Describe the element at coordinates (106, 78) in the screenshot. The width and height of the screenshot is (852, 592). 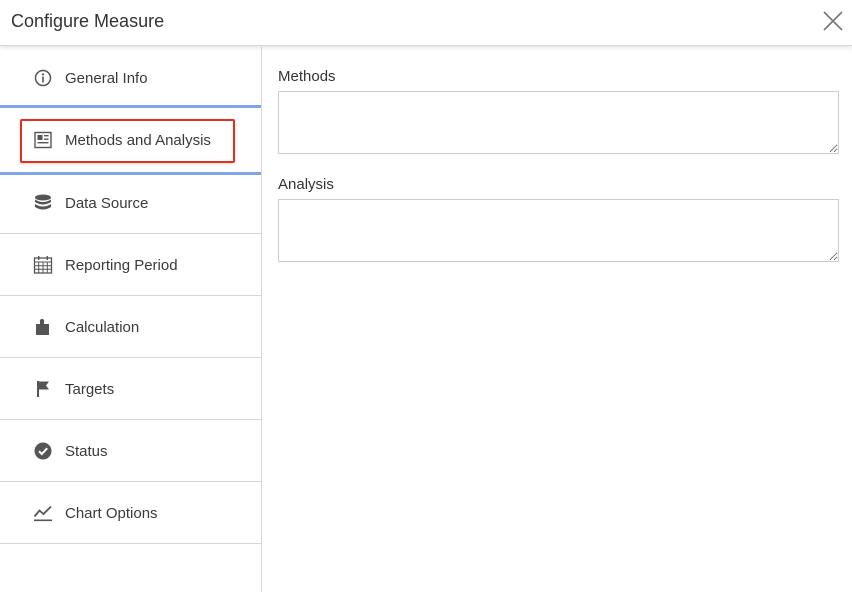
I see `sidebar-item-label: General Info` at that location.